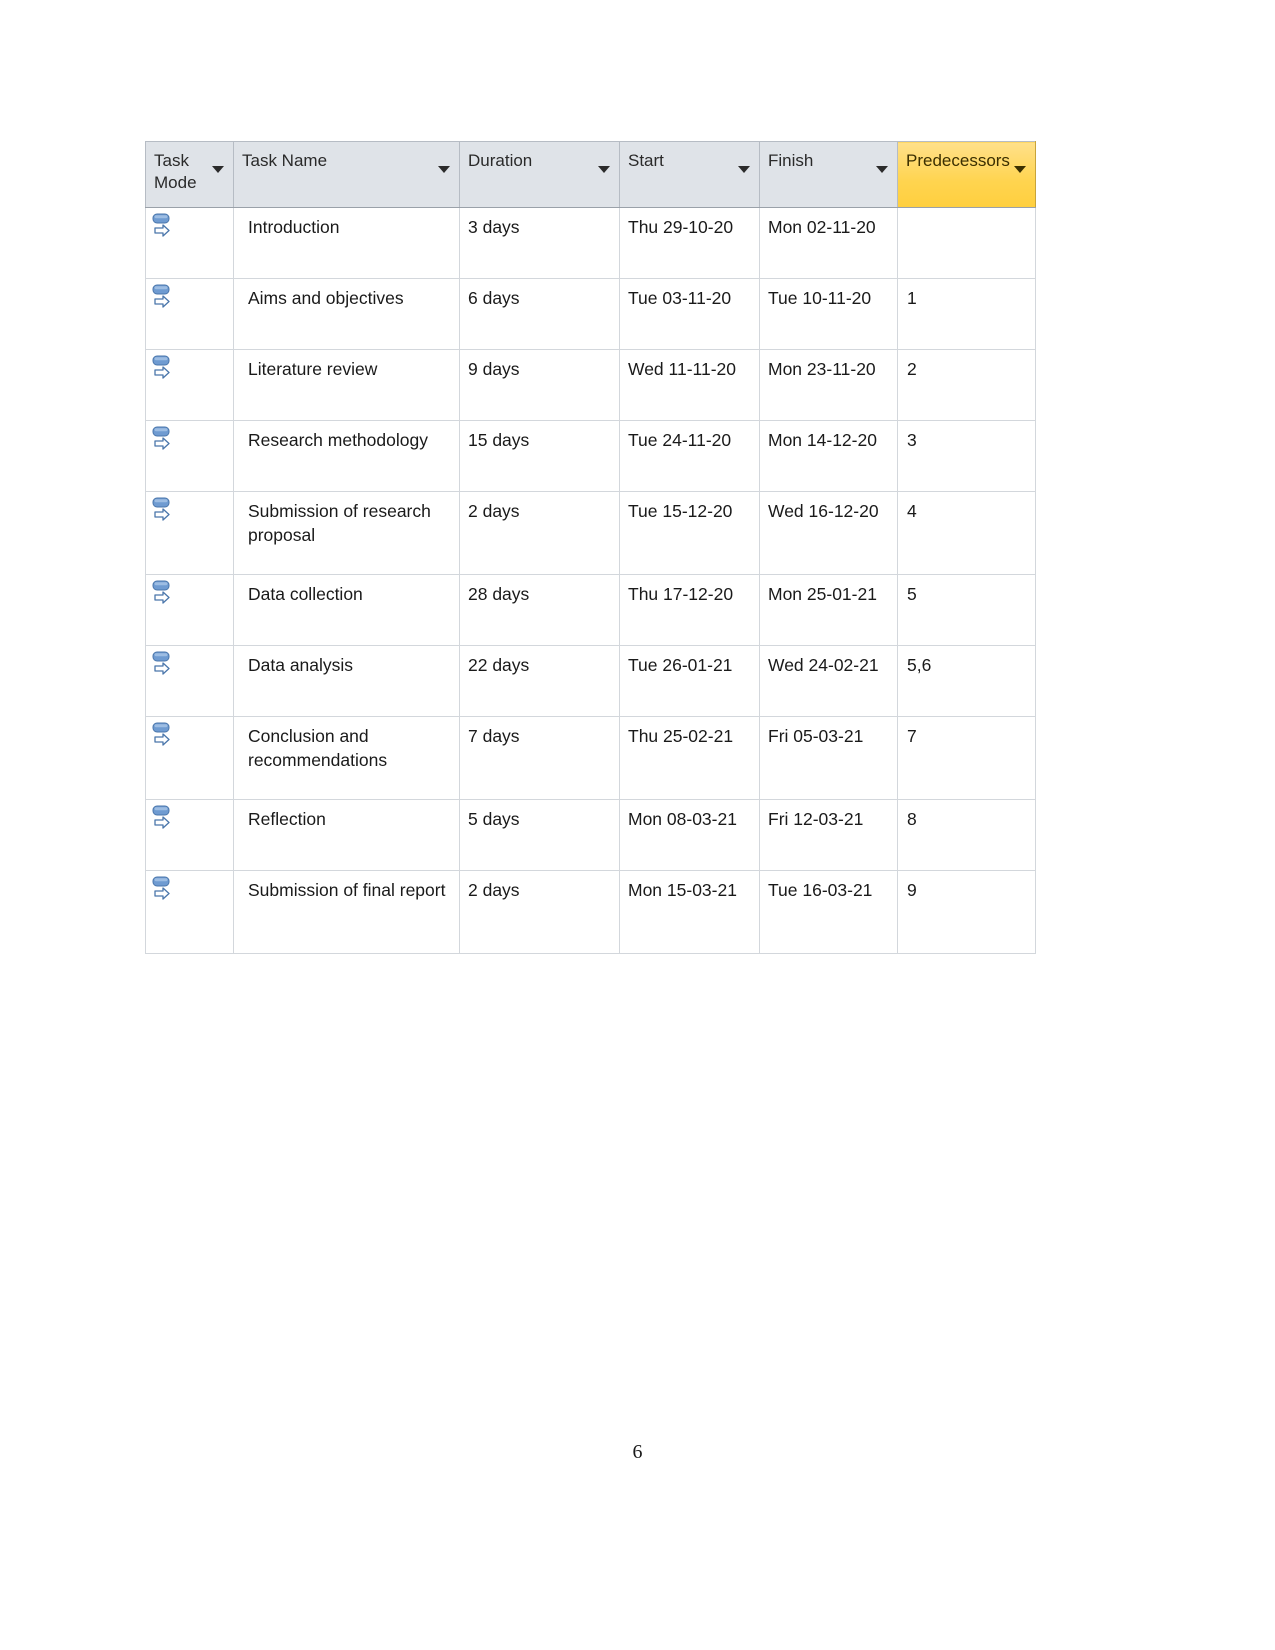 The width and height of the screenshot is (1275, 1650). What do you see at coordinates (966, 835) in the screenshot?
I see `cell-predecessors: 8` at bounding box center [966, 835].